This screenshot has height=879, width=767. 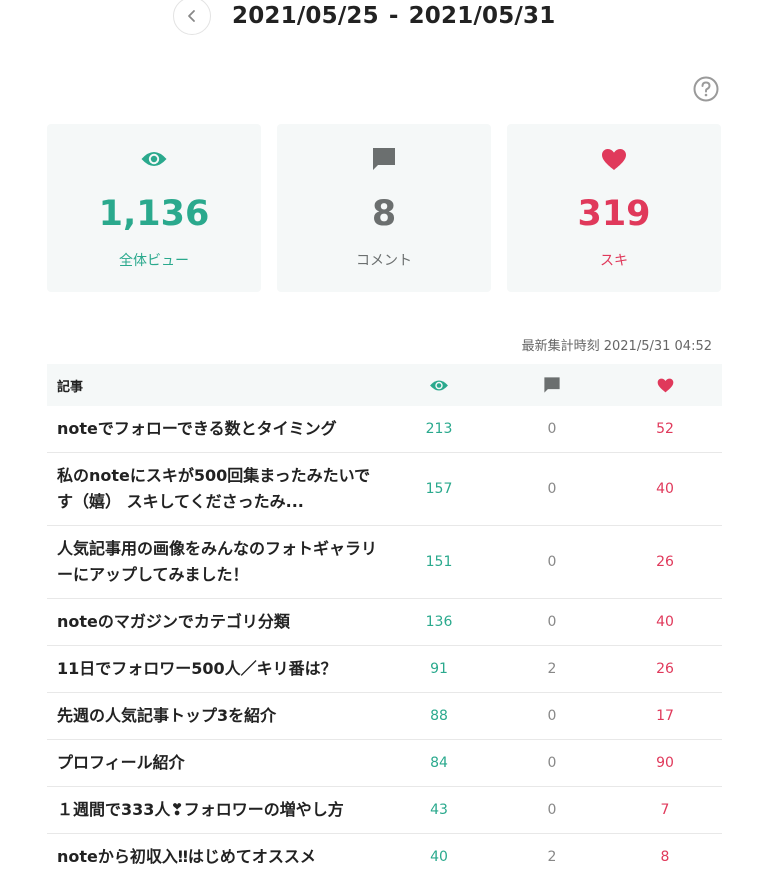 I want to click on row-likes: 52, so click(x=665, y=429).